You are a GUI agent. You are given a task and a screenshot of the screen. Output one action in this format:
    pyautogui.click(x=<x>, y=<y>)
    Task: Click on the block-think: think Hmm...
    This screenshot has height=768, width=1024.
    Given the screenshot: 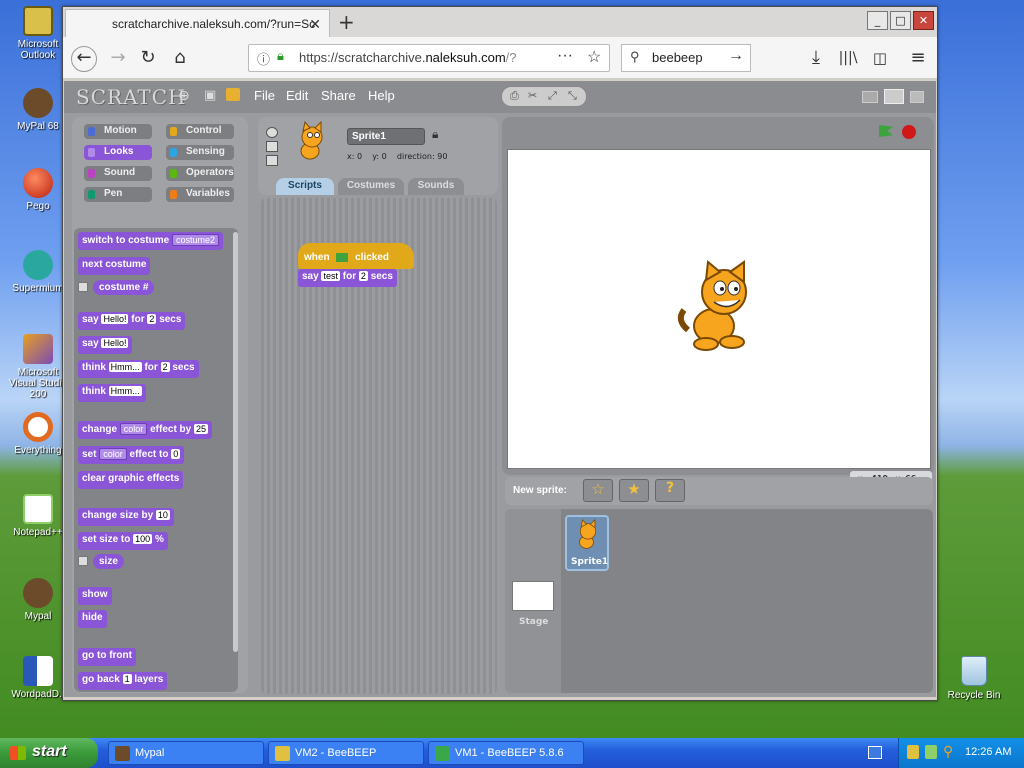 What is the action you would take?
    pyautogui.click(x=112, y=393)
    